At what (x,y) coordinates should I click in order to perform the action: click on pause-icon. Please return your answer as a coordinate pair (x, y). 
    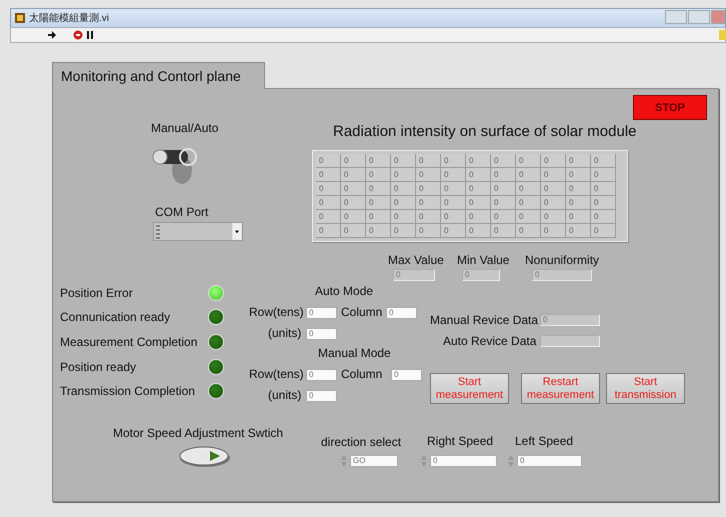
    Looking at the image, I should click on (90, 35).